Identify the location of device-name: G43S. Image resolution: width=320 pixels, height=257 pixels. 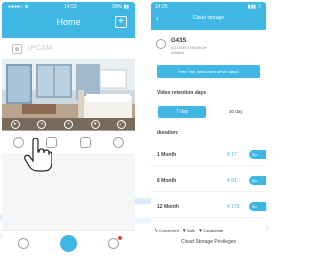
(179, 41).